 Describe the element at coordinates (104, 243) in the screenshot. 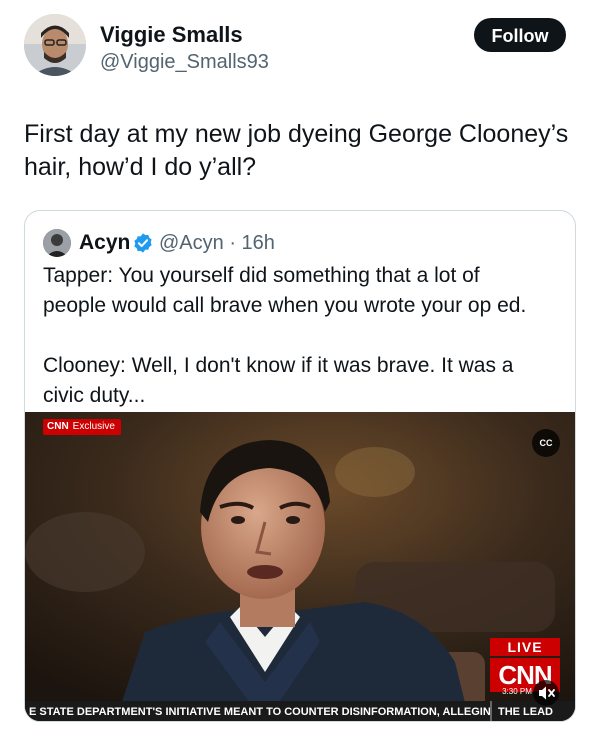

I see `quote-display-name: Acyn` at that location.